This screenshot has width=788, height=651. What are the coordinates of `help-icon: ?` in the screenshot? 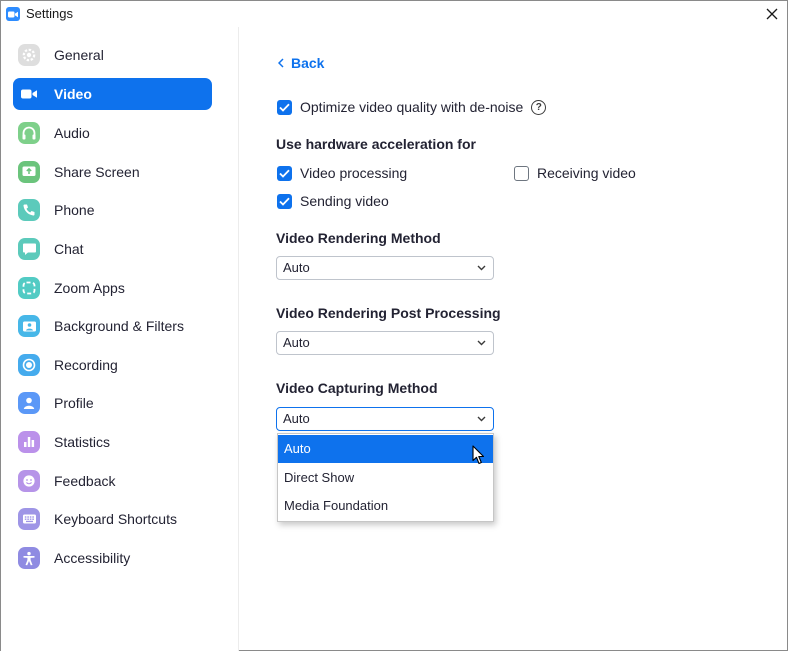 It's located at (539, 107).